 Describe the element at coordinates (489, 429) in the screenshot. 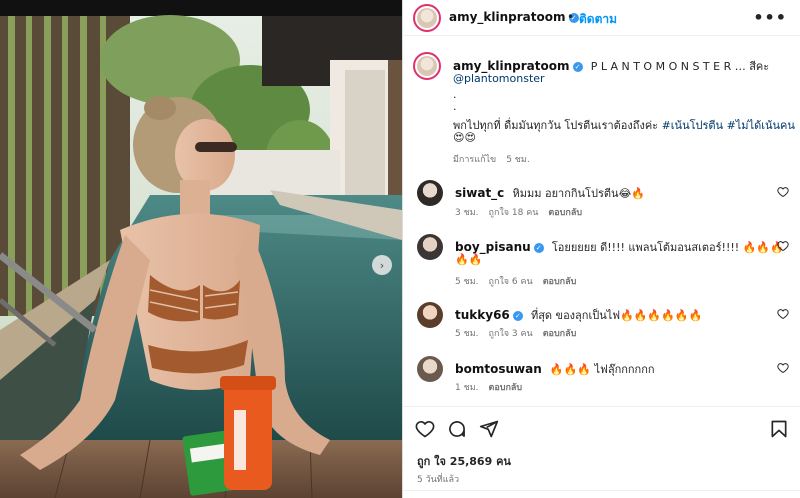

I see `share-icon` at that location.